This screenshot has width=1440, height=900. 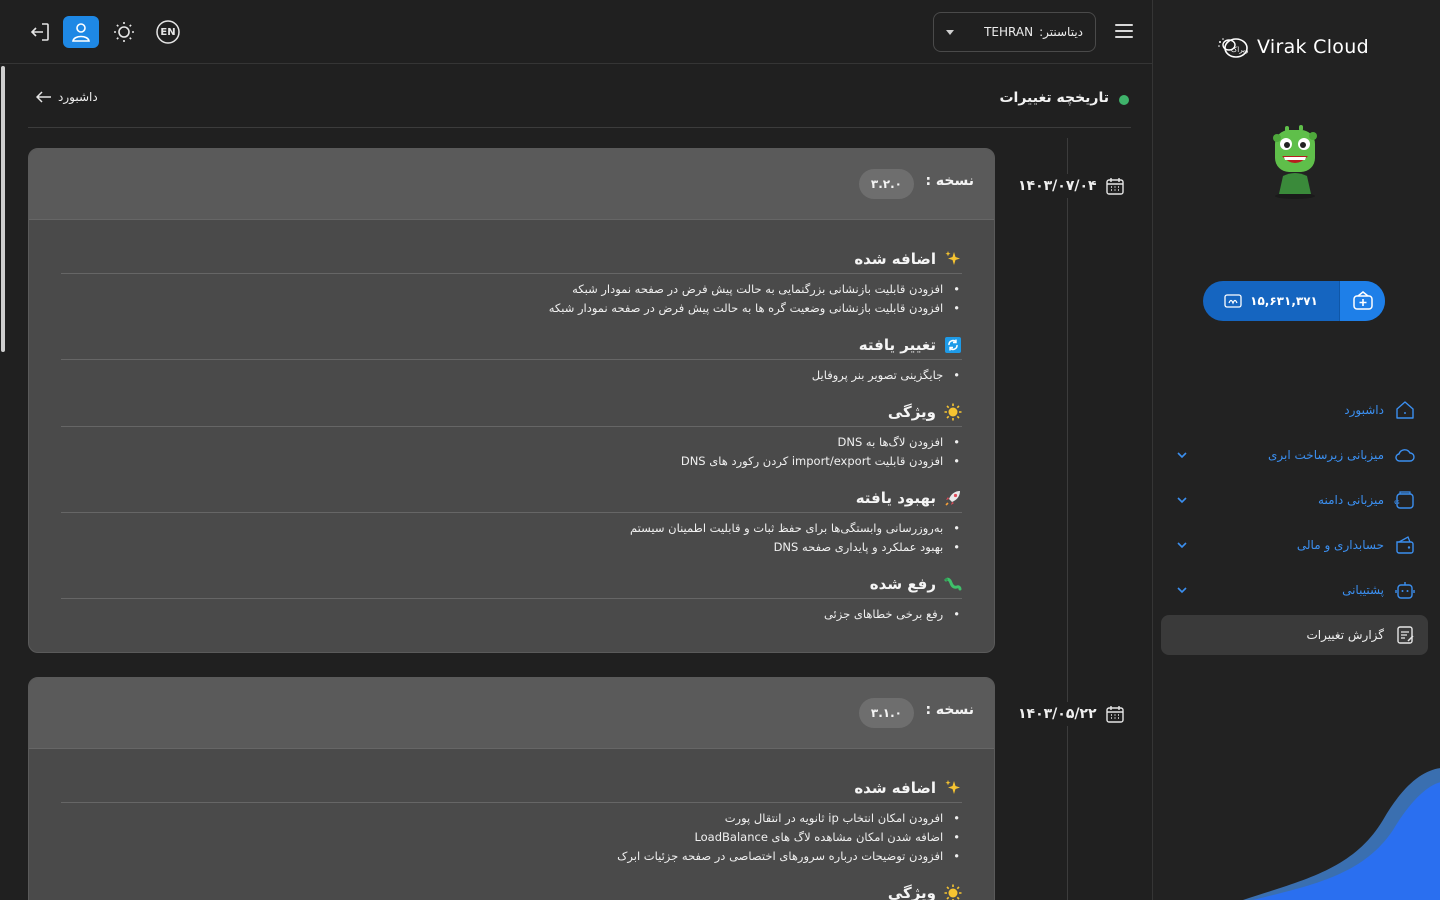 I want to click on sidebar-item-label: داشبورد, so click(x=1364, y=410).